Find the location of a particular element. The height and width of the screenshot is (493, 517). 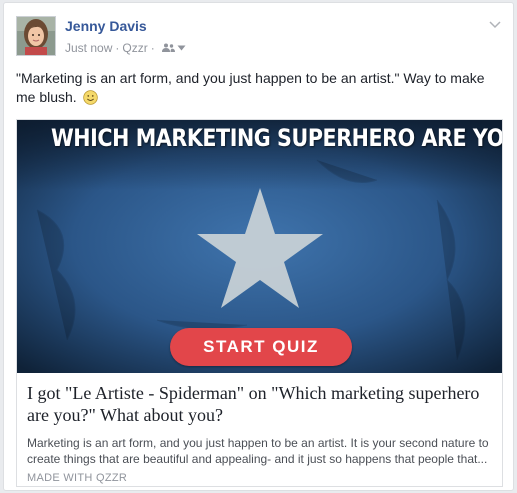

smile-emoji is located at coordinates (90, 100).